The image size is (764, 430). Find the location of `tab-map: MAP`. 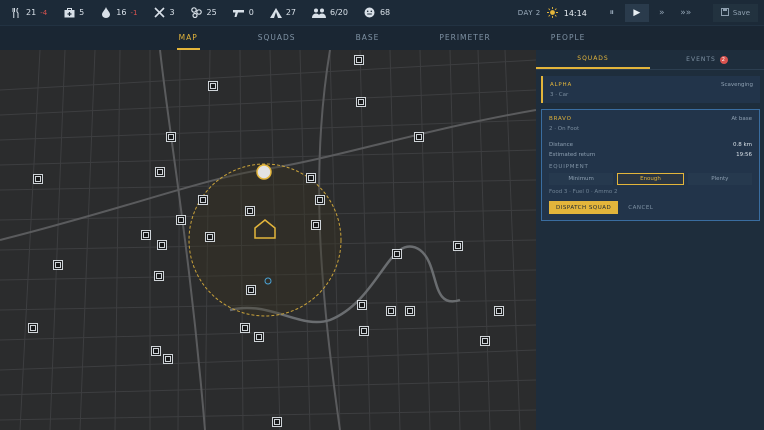

tab-map: MAP is located at coordinates (188, 38).